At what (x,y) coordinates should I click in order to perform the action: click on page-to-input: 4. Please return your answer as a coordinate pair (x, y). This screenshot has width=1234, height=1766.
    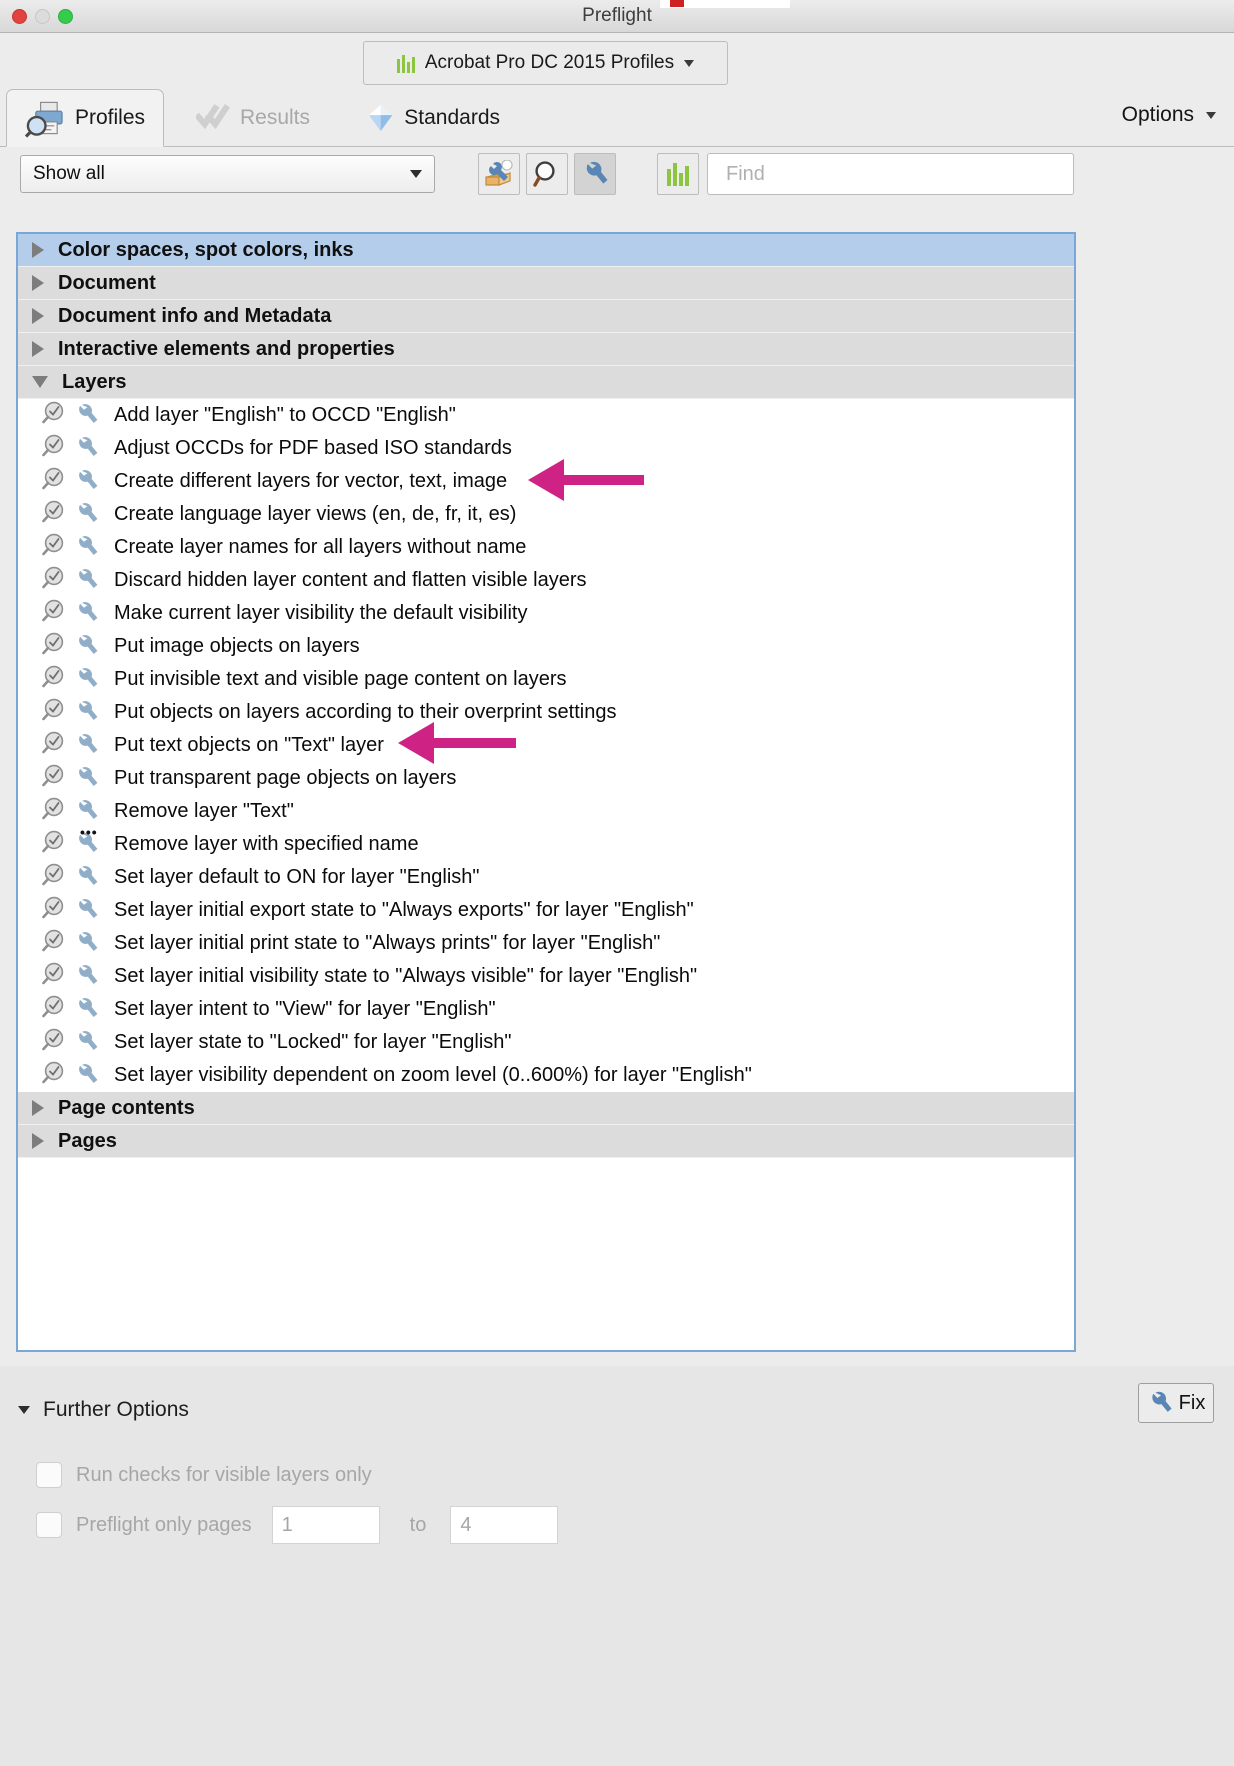
    Looking at the image, I should click on (504, 1525).